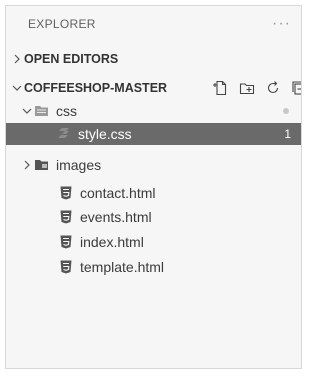  What do you see at coordinates (122, 267) in the screenshot?
I see `tree-file-template-html-label: template.html` at bounding box center [122, 267].